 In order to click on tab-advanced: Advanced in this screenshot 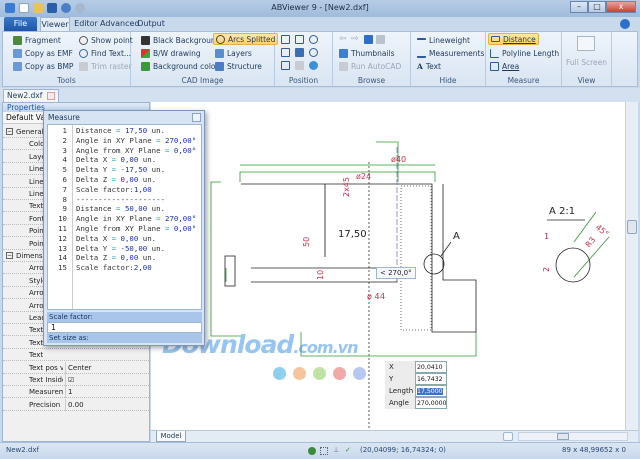, I will do `click(120, 24)`.